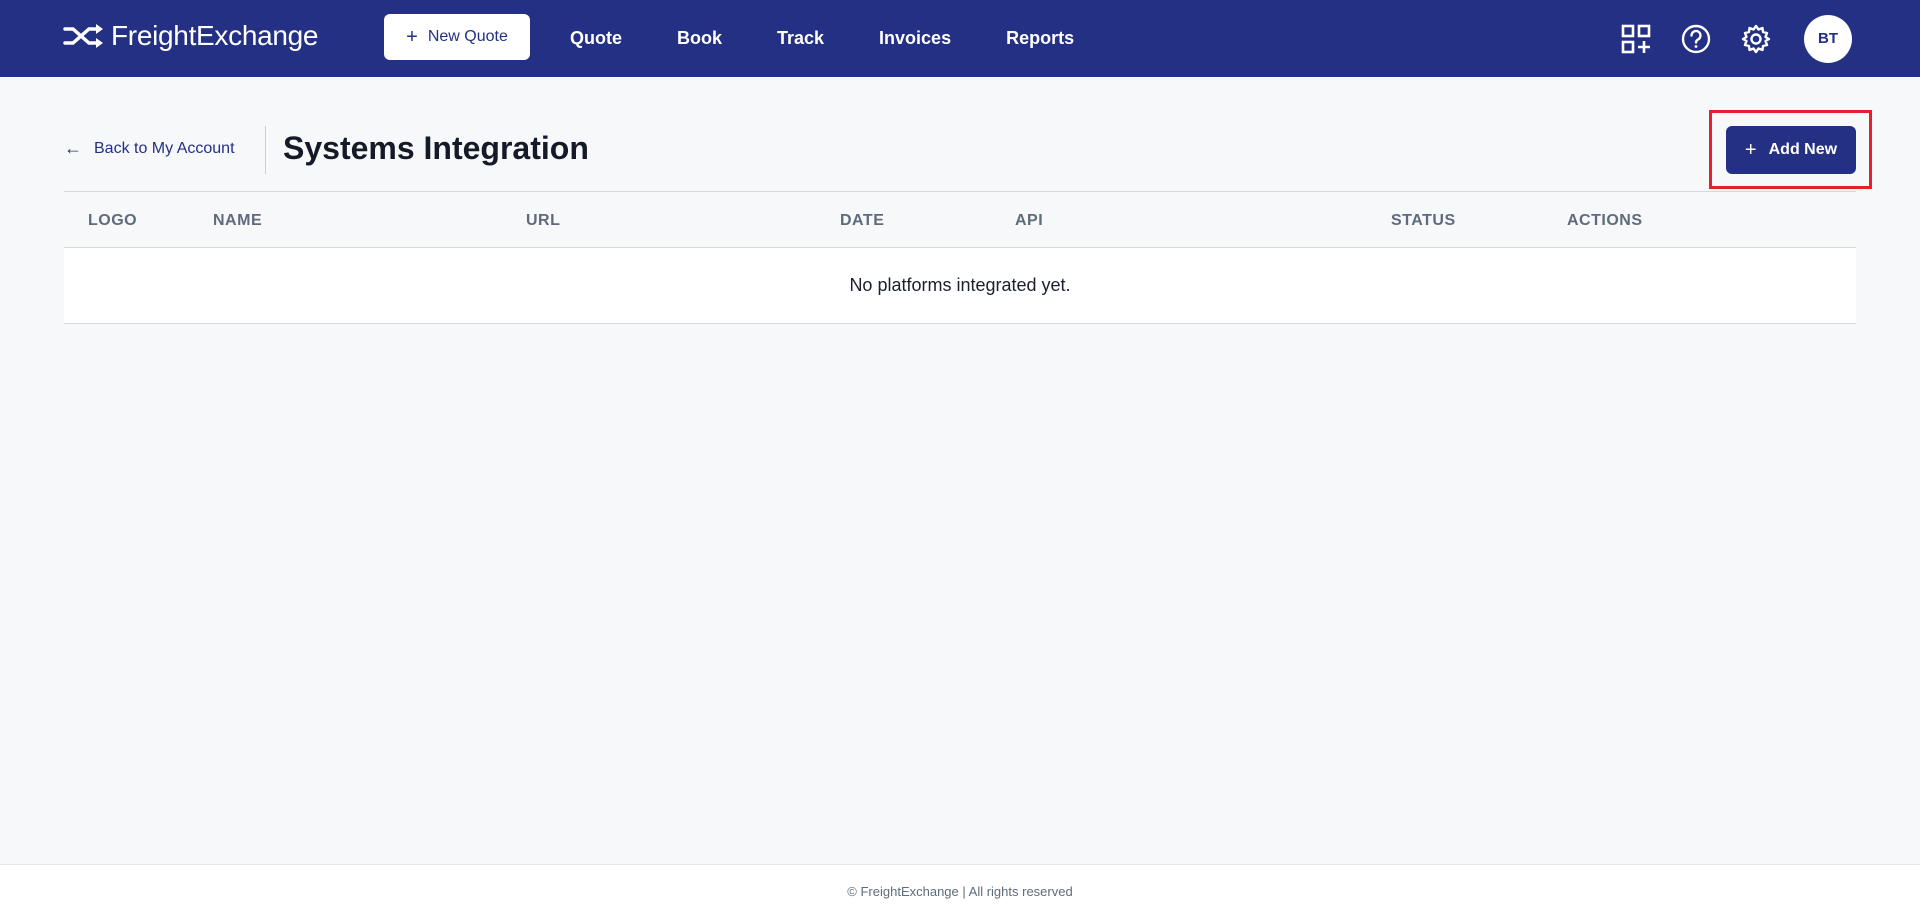 This screenshot has height=917, width=1920. Describe the element at coordinates (113, 220) in the screenshot. I see `column-header-logo: LOGO` at that location.